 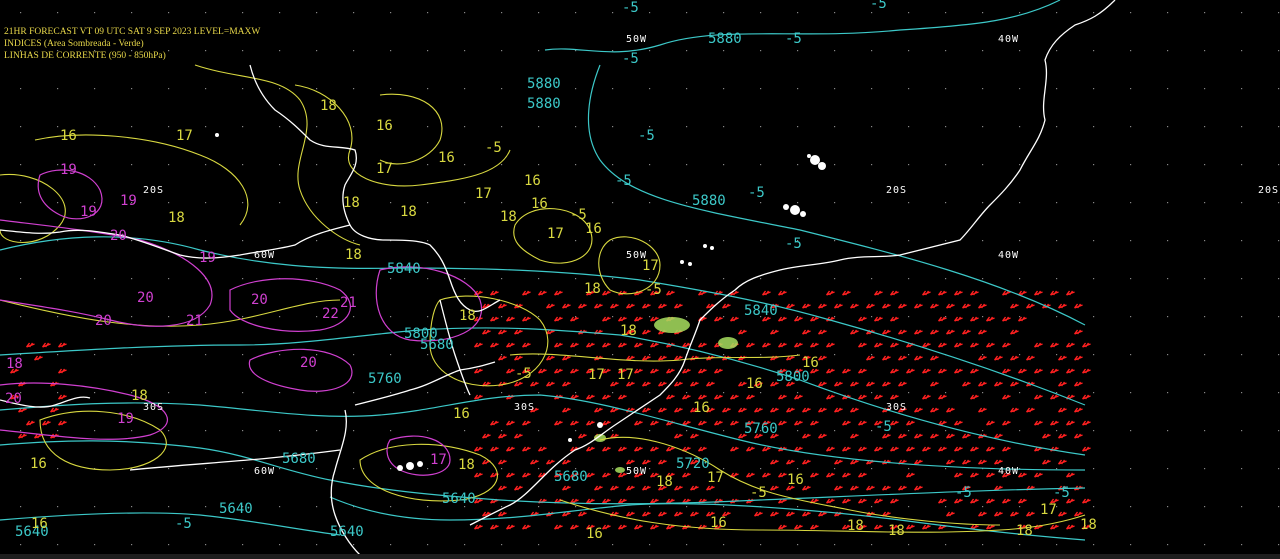 What do you see at coordinates (1008, 255) in the screenshot?
I see `grid-label: 40W` at bounding box center [1008, 255].